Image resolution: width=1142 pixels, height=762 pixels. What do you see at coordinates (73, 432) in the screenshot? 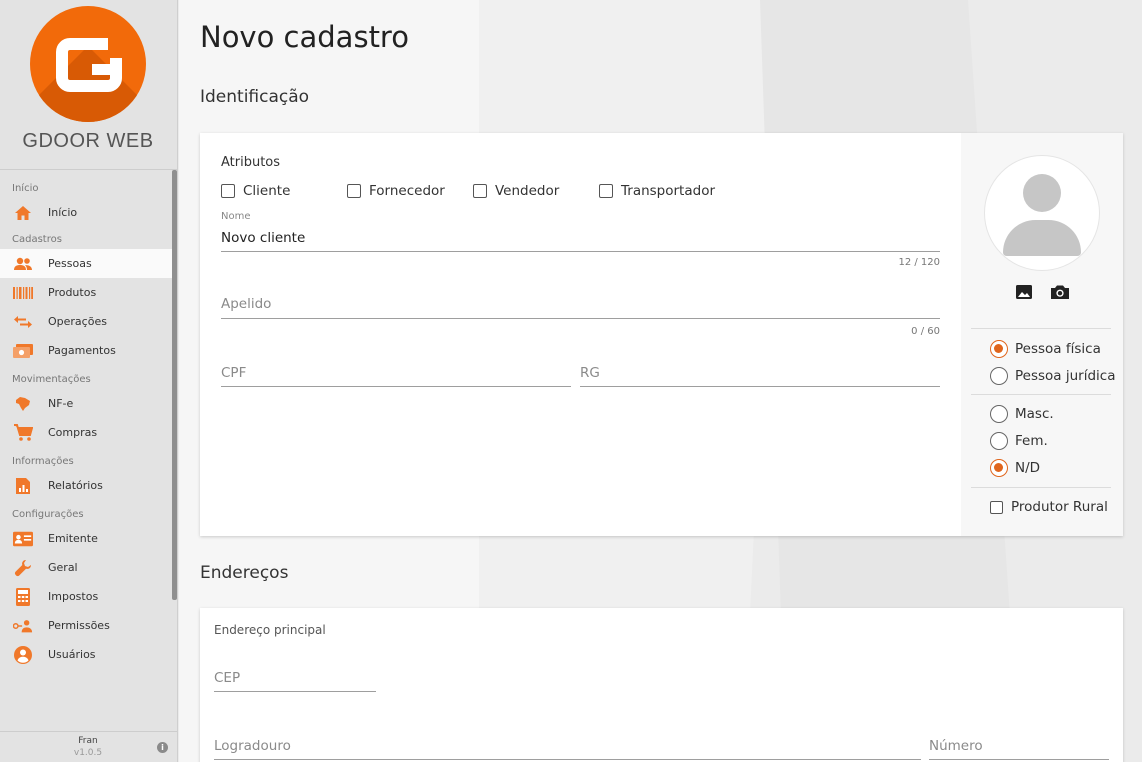
I see `sidebar-item-label: Compras` at bounding box center [73, 432].